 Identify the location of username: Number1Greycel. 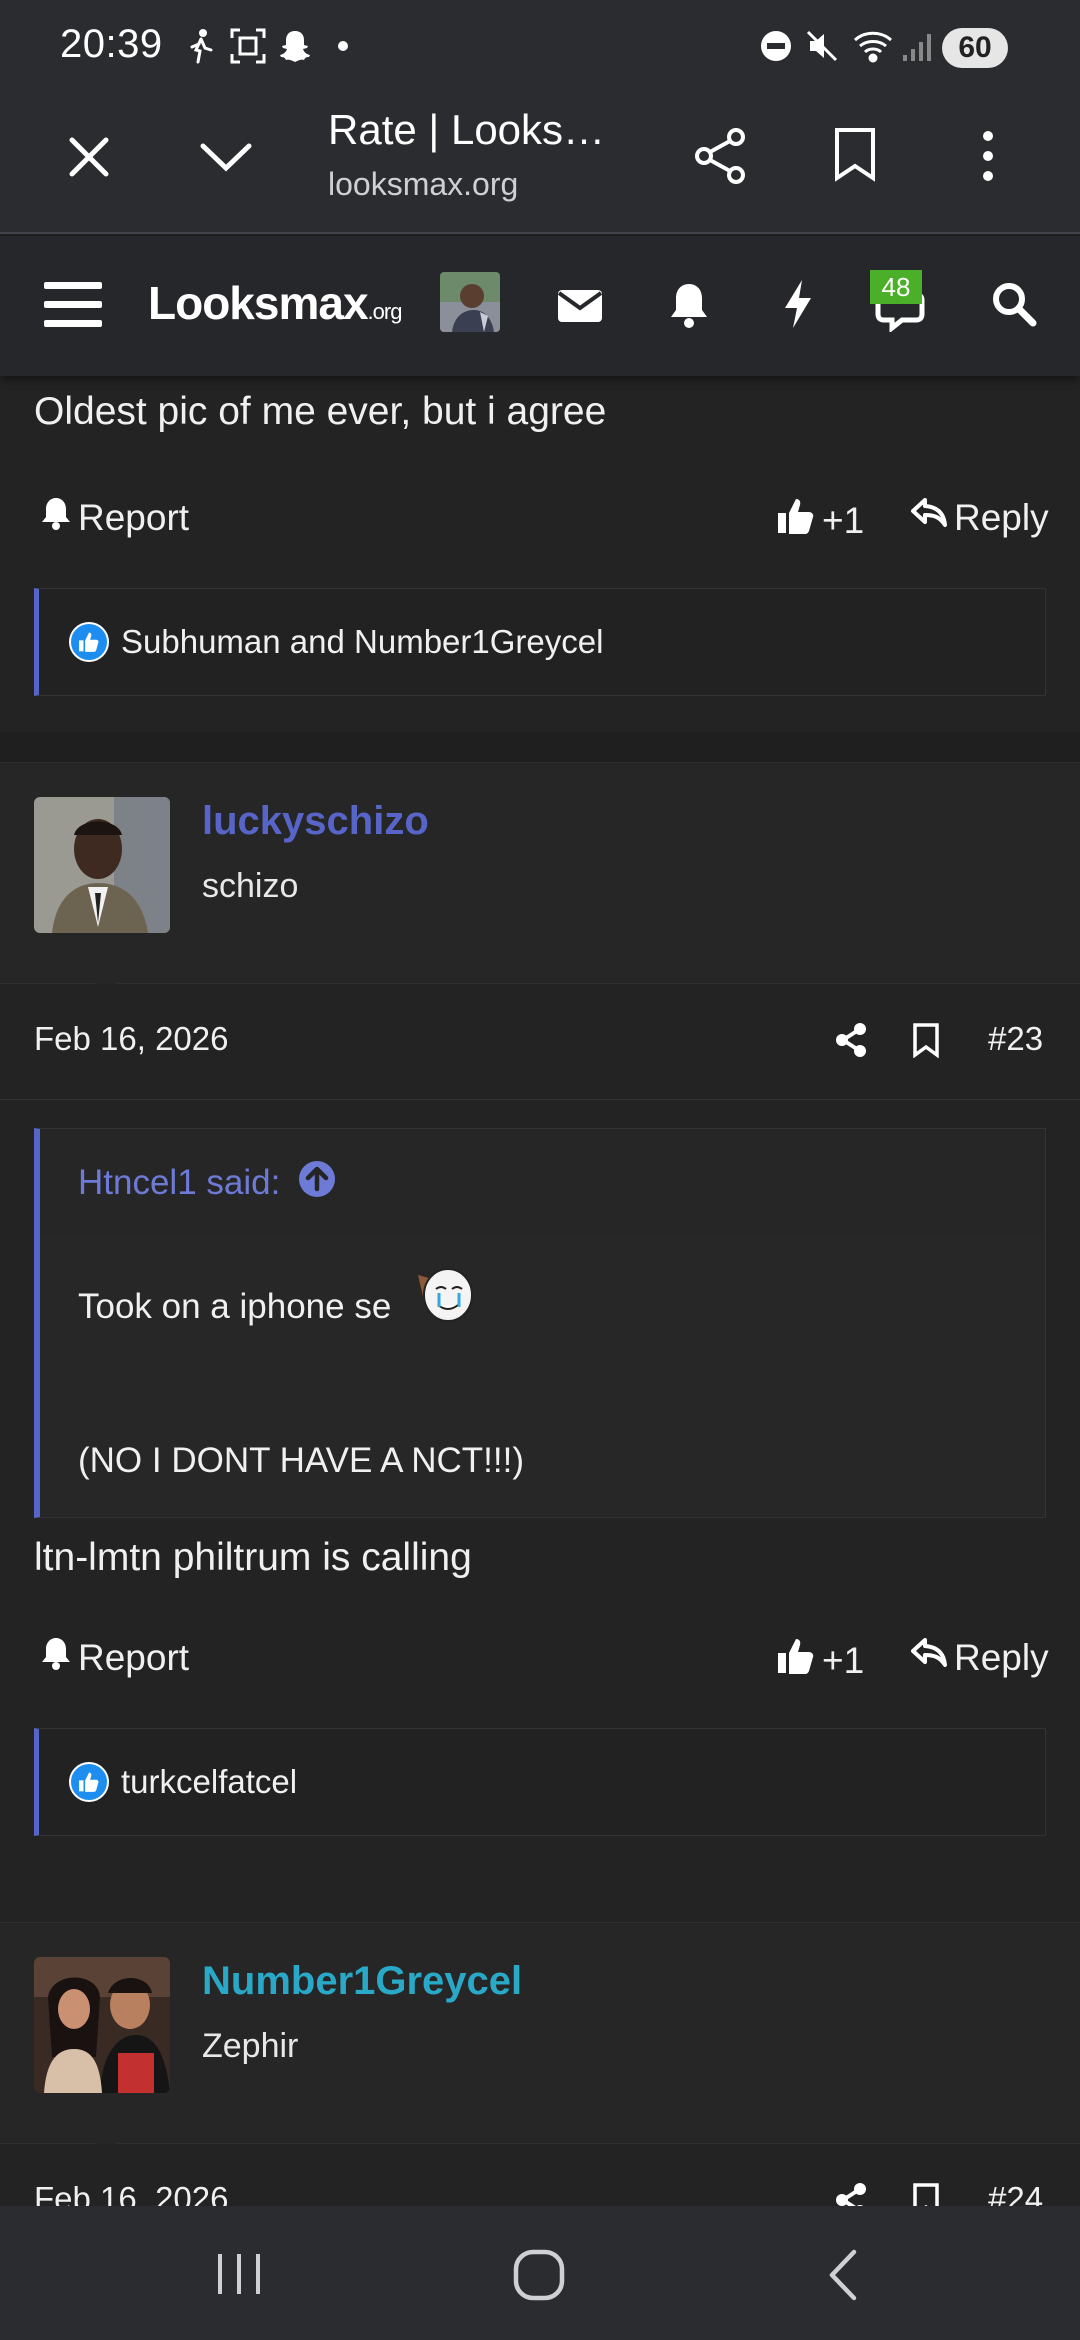
(362, 1981).